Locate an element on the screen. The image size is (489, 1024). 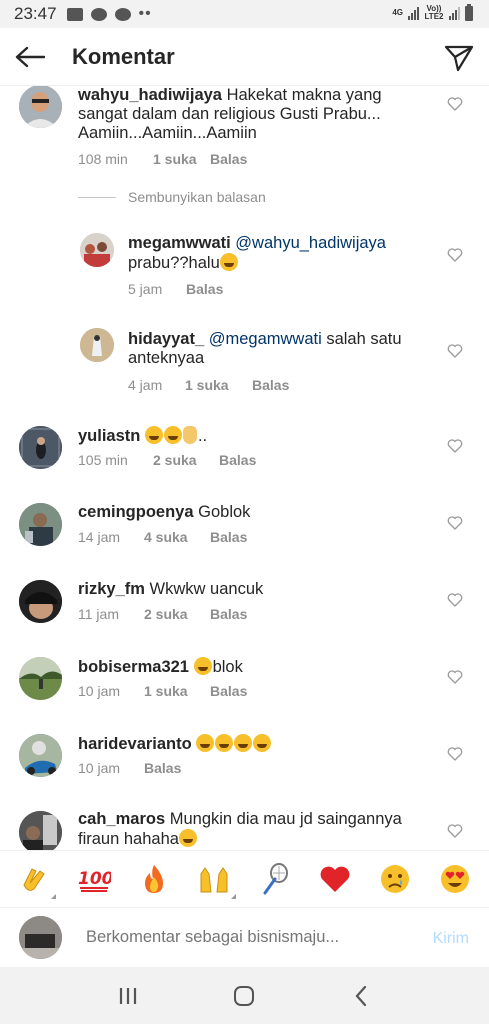
svg-text: 100 is located at coordinates (94, 879).